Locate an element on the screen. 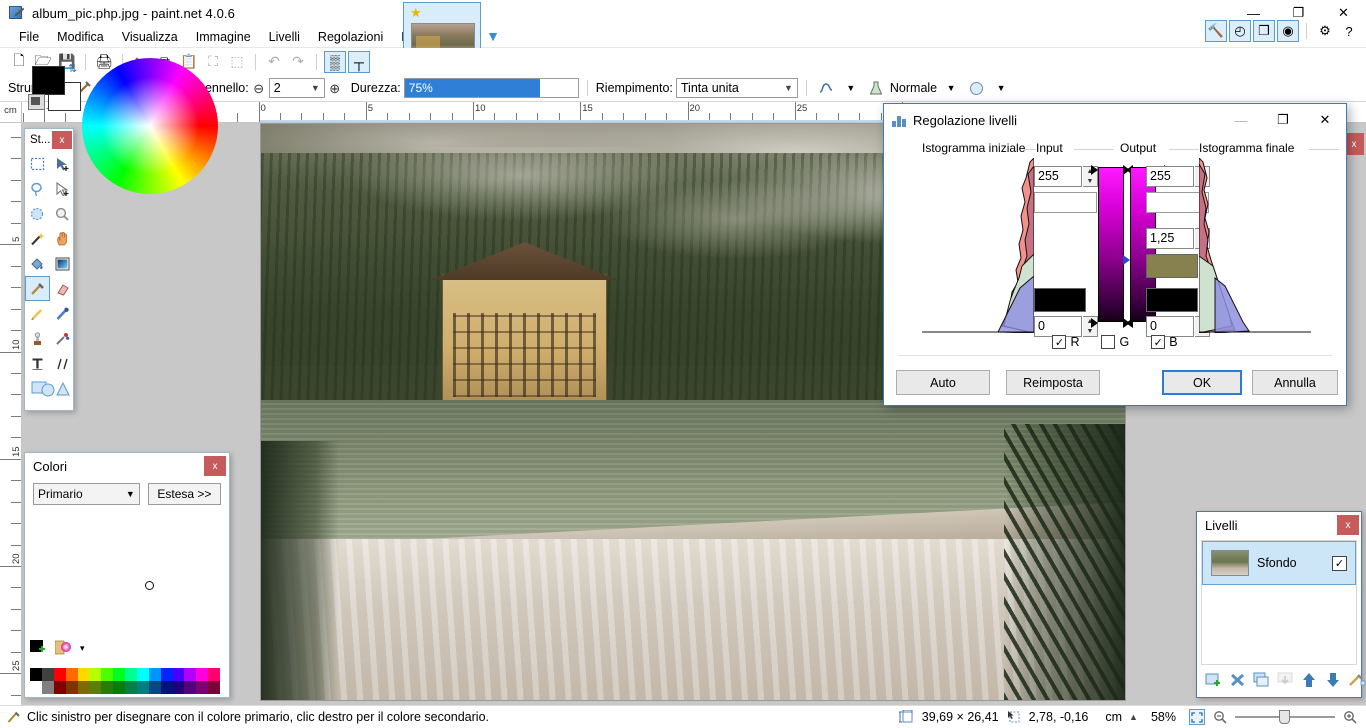  channel-b-checkbox: ✓ is located at coordinates (1158, 342).